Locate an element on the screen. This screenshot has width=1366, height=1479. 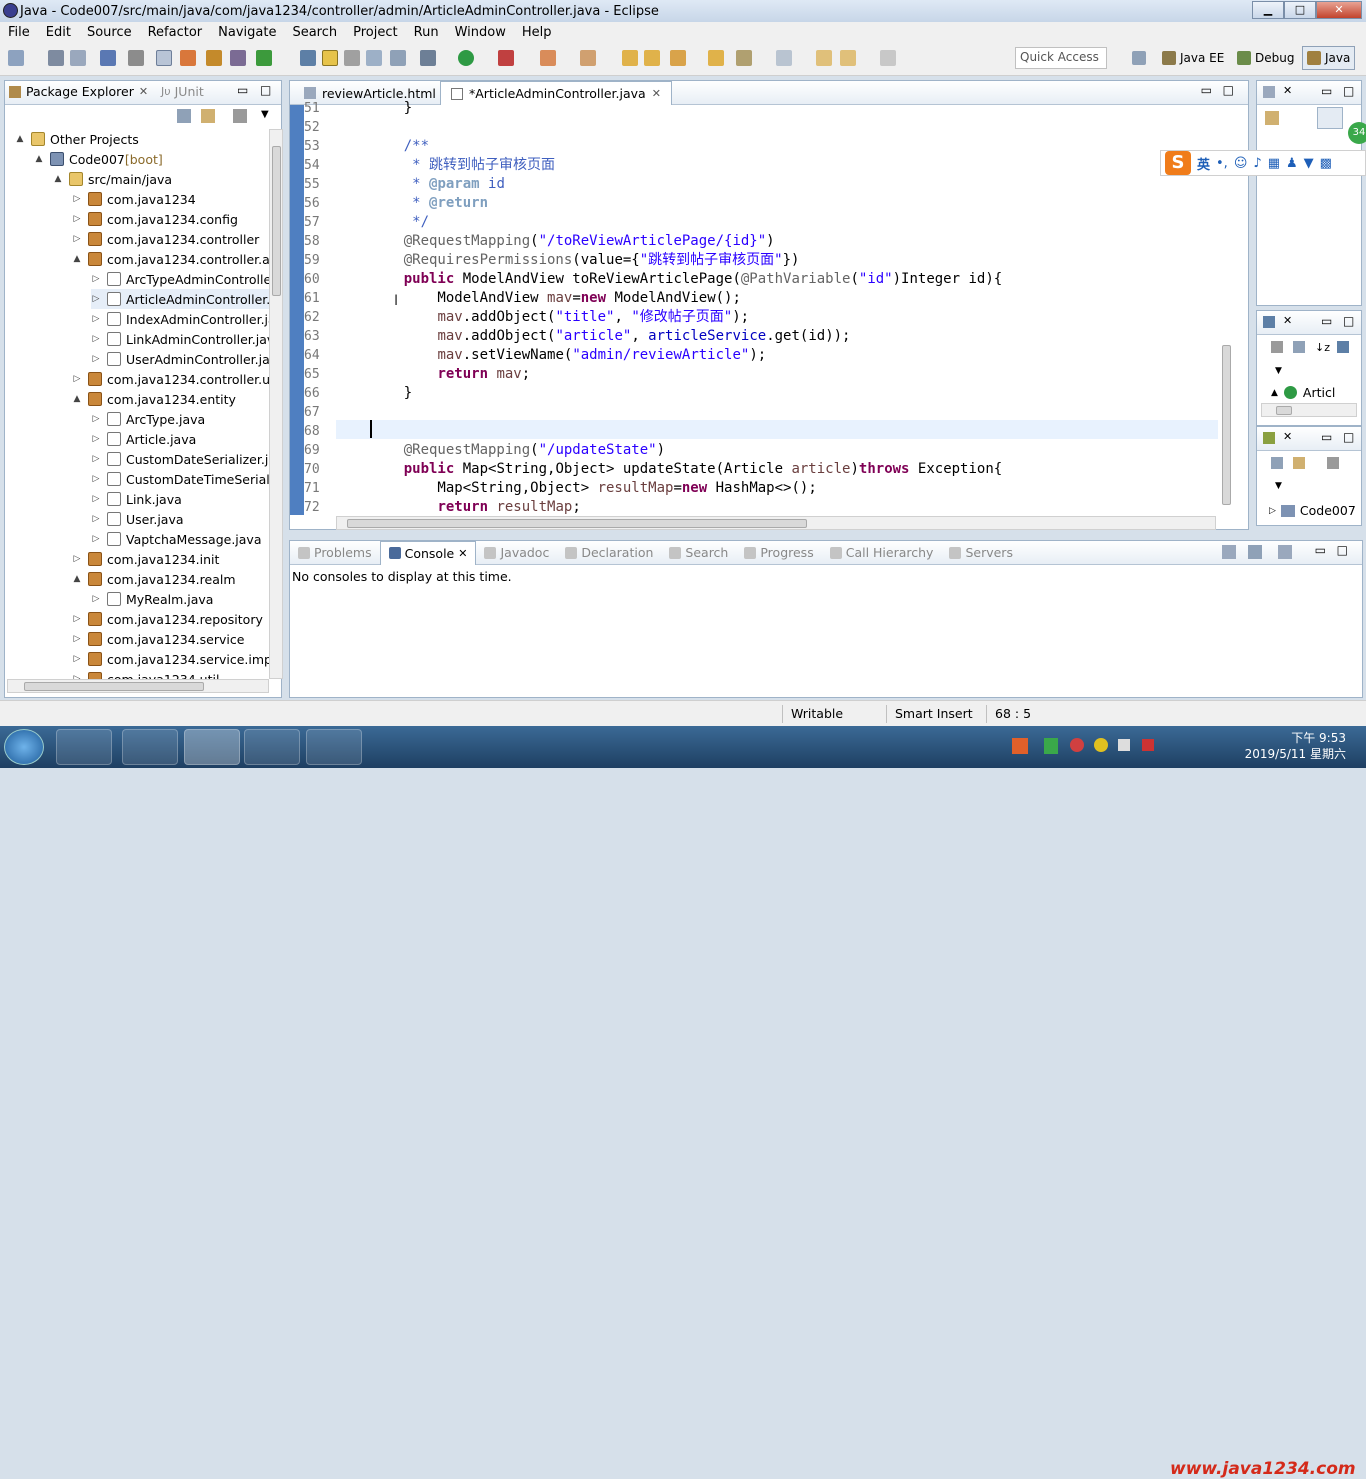
tab-console: Console ✕ is located at coordinates (428, 552).